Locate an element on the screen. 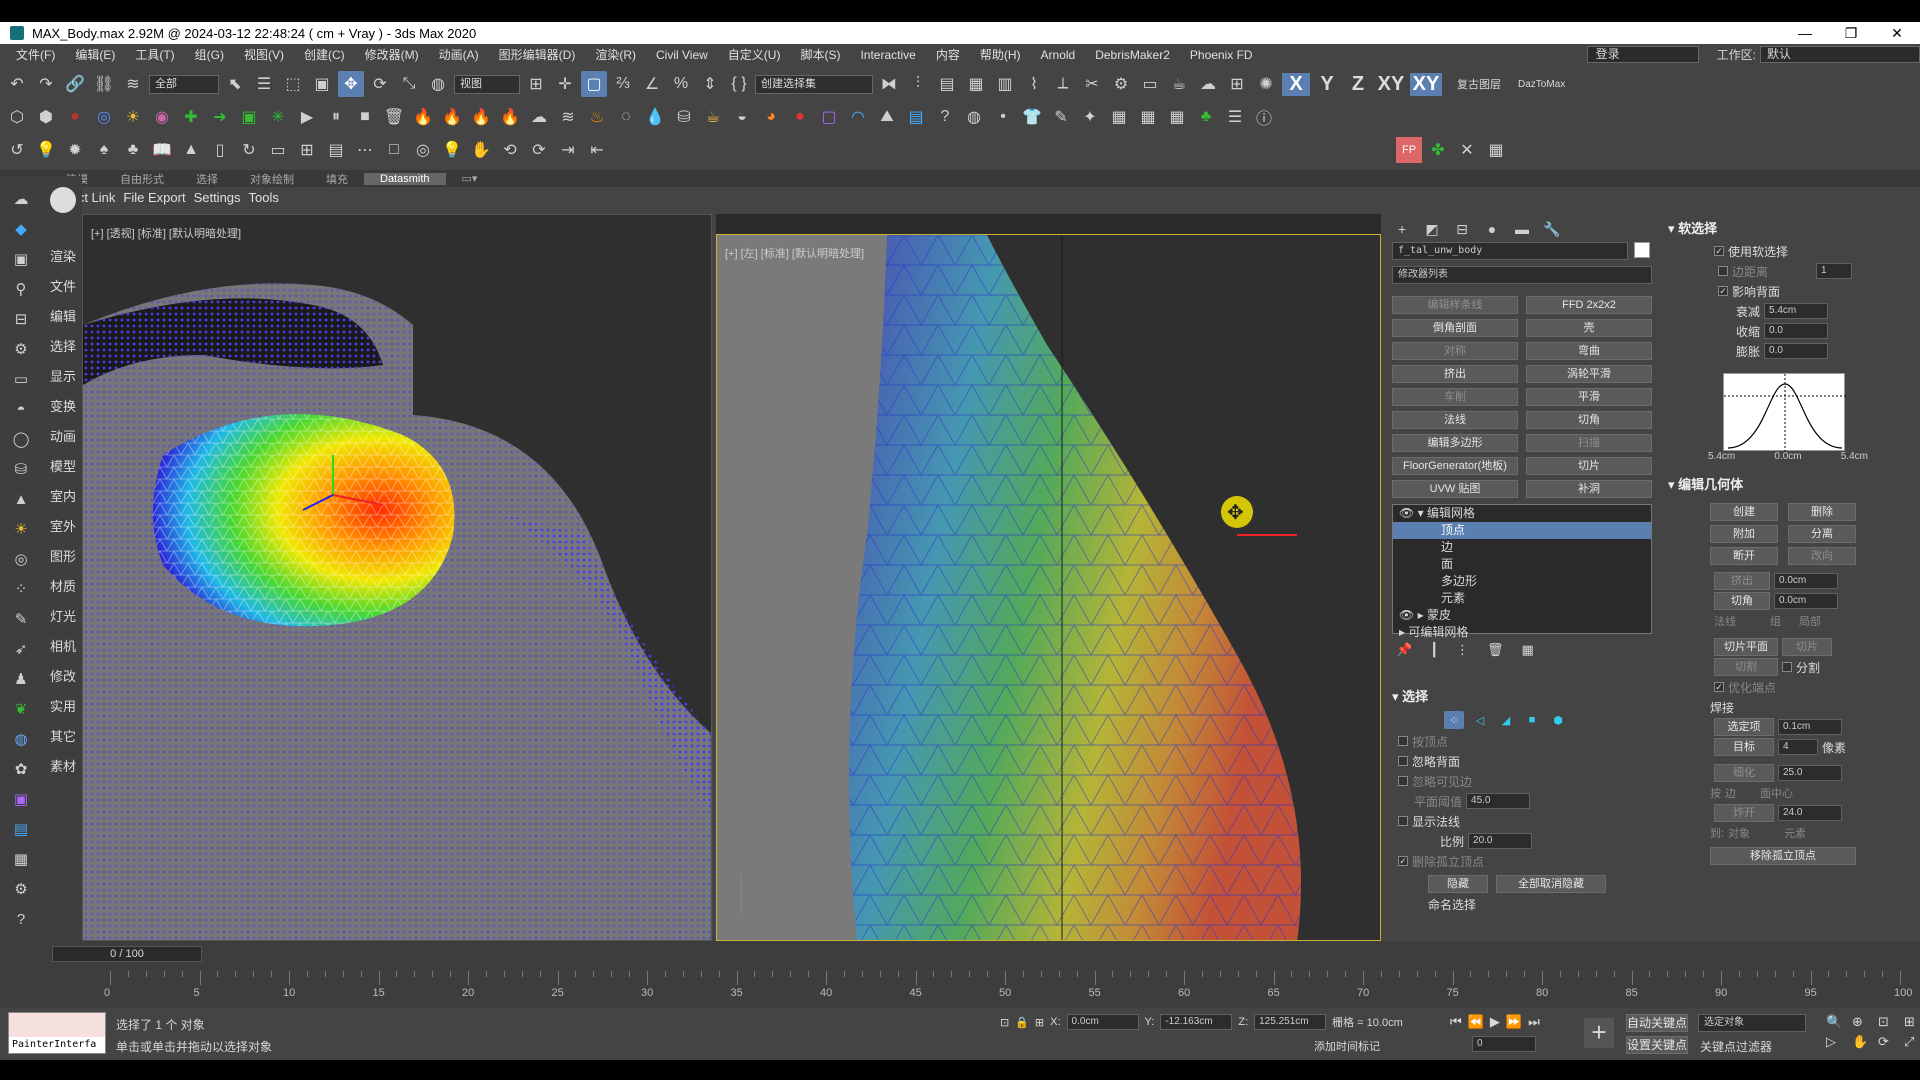  plant-green-icon: ✤ is located at coordinates (1438, 150).